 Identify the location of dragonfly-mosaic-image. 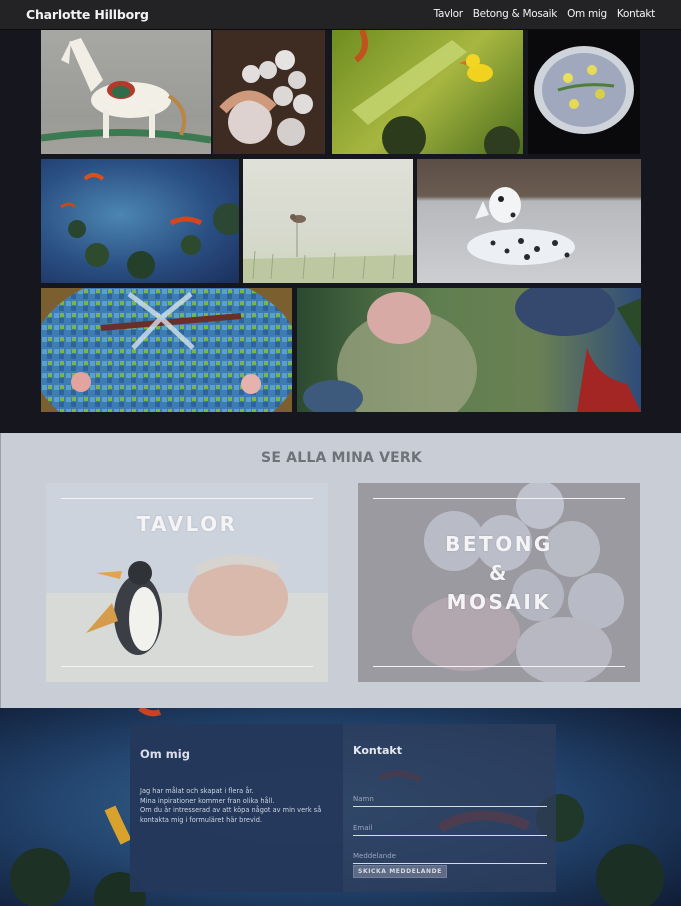
(166, 350).